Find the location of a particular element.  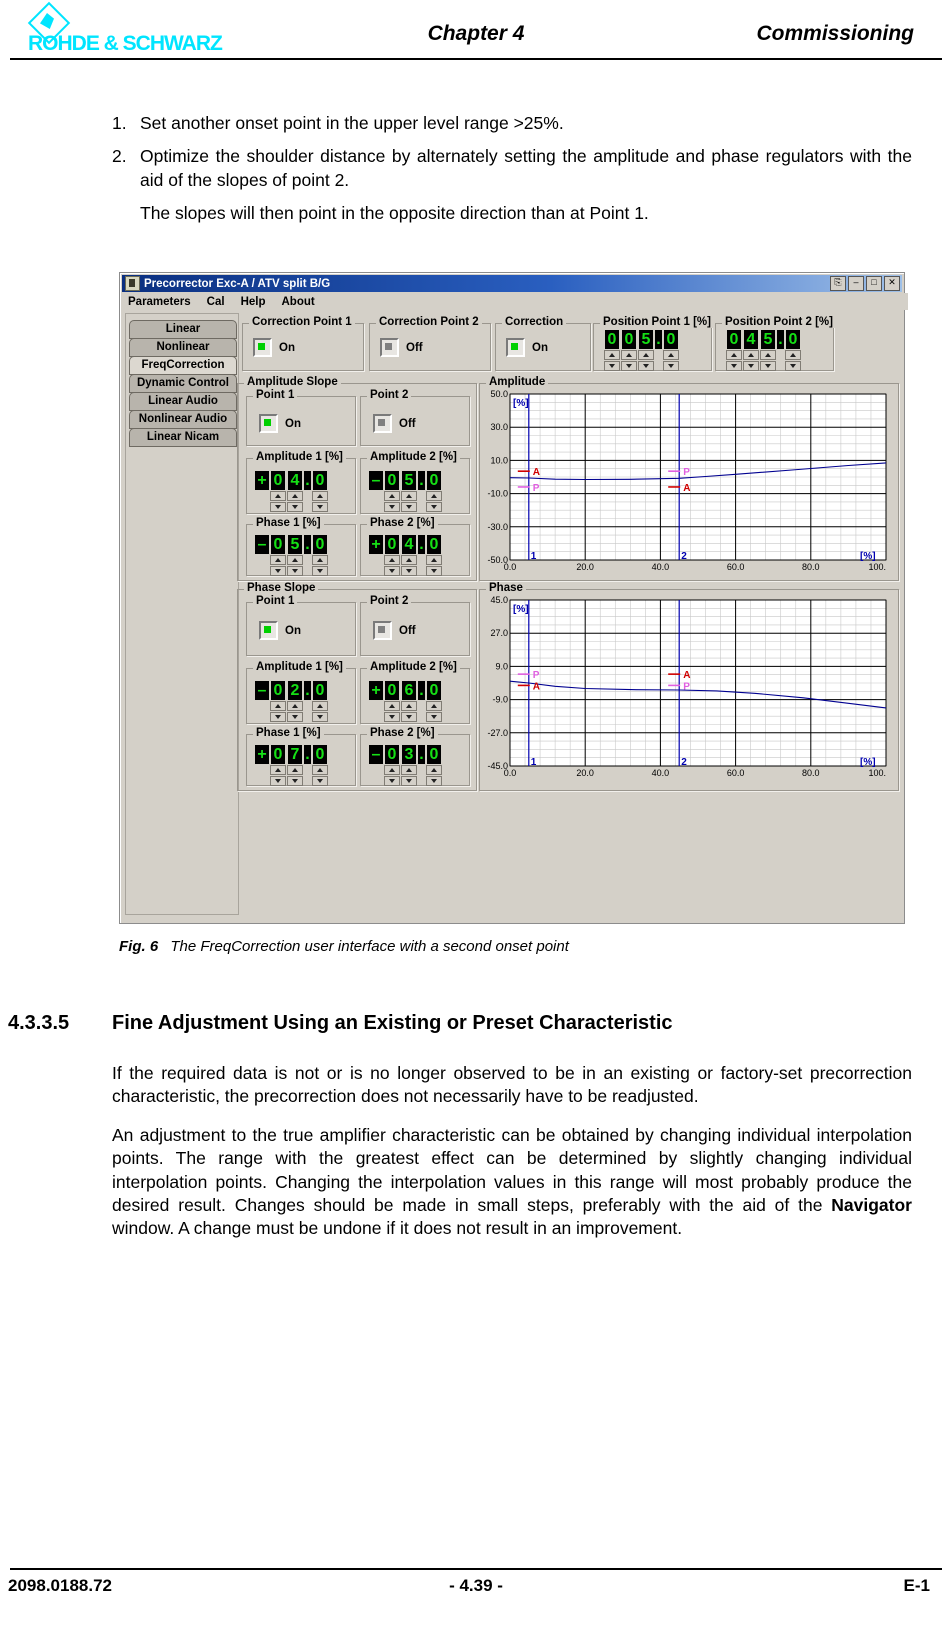

correction-point-2-toggle: Off is located at coordinates (401, 347).